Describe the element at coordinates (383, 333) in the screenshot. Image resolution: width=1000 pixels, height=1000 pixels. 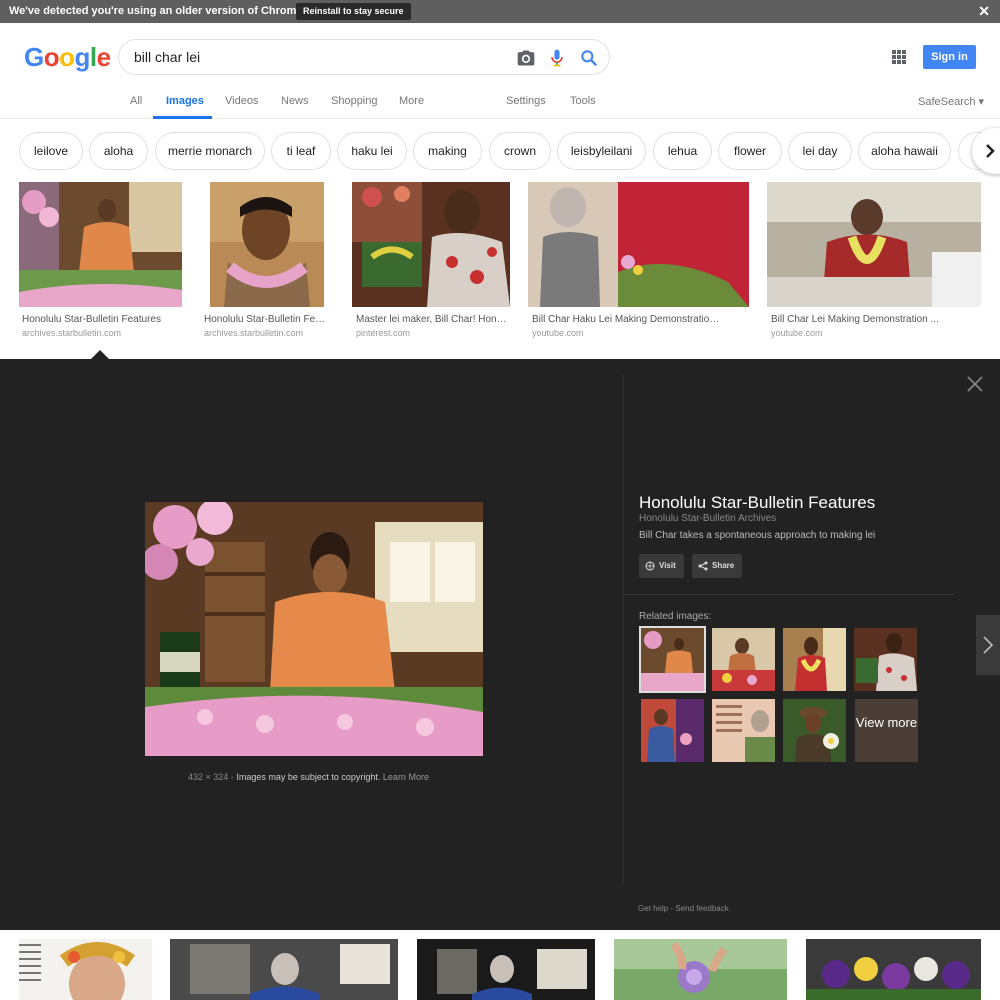
I see `result-source: pinterest.com` at that location.